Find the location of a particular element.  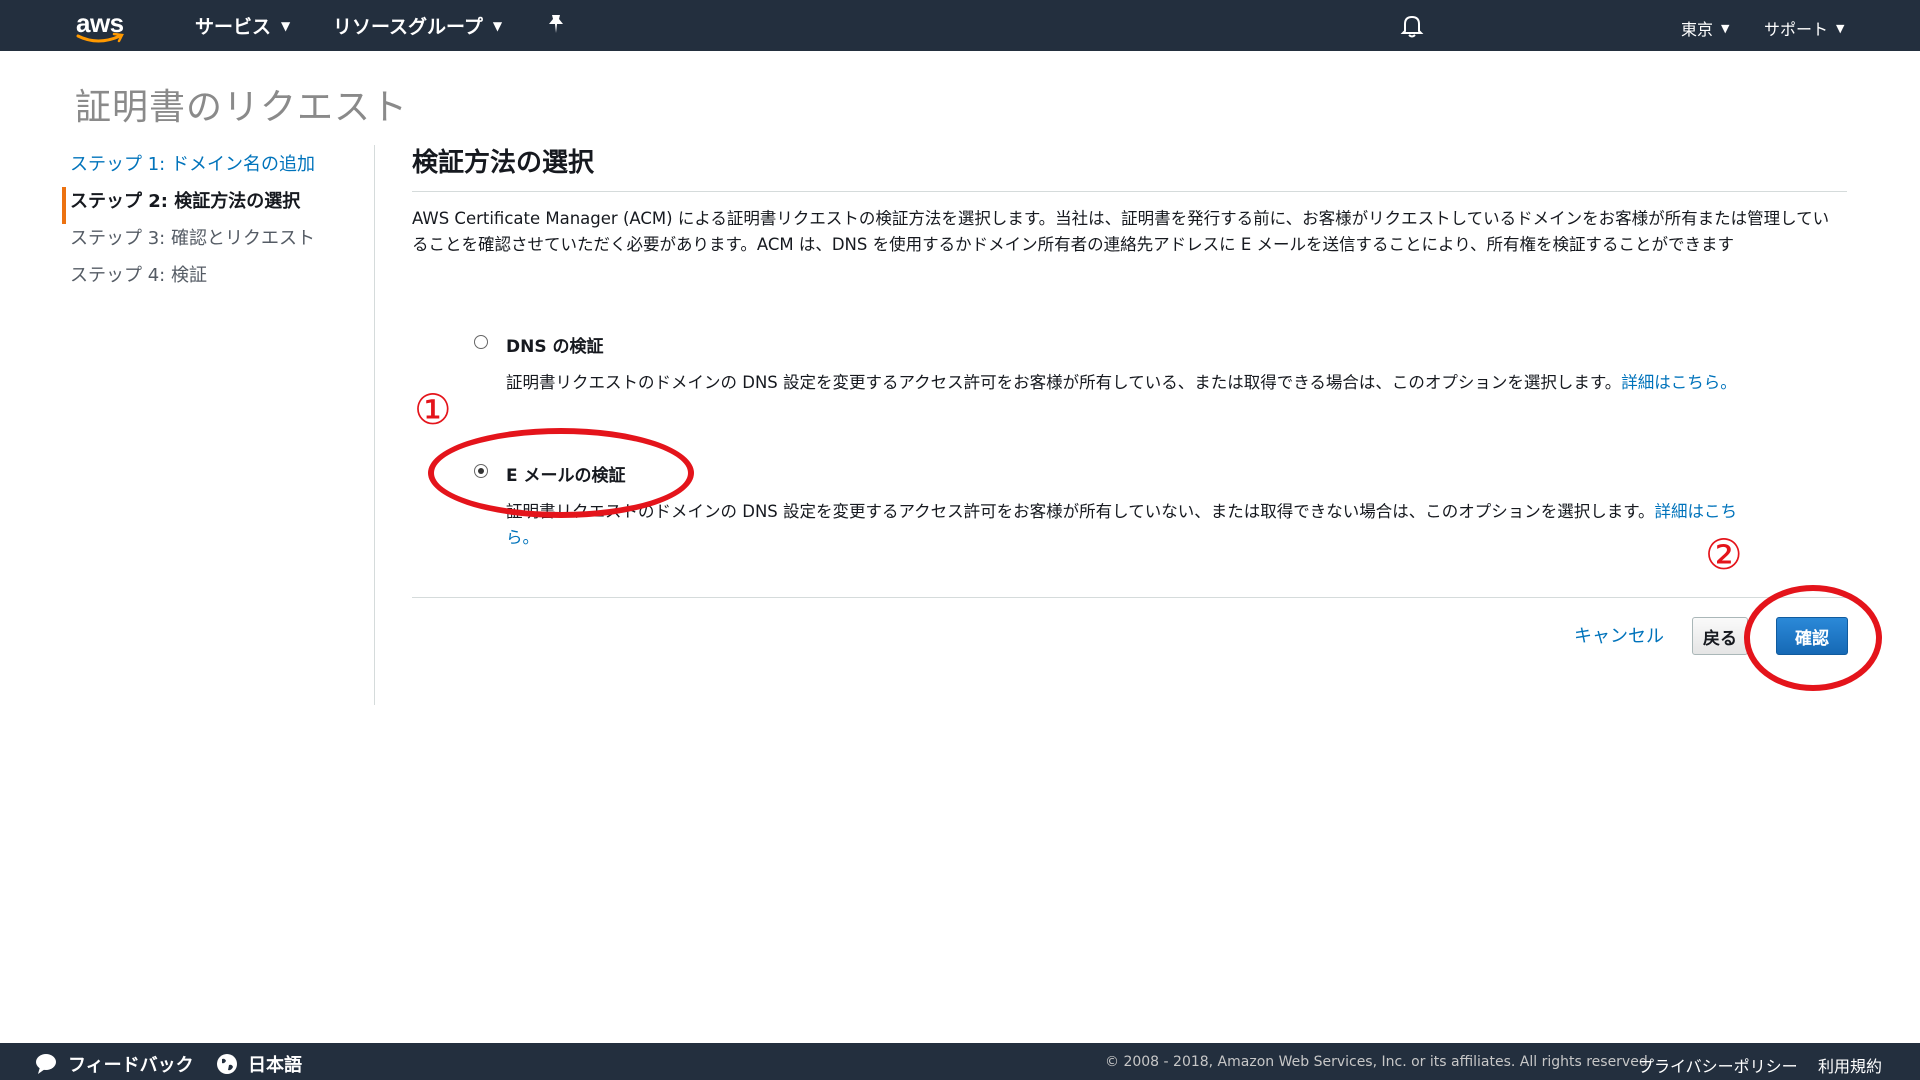

aws-smile-icon is located at coordinates (100, 37).